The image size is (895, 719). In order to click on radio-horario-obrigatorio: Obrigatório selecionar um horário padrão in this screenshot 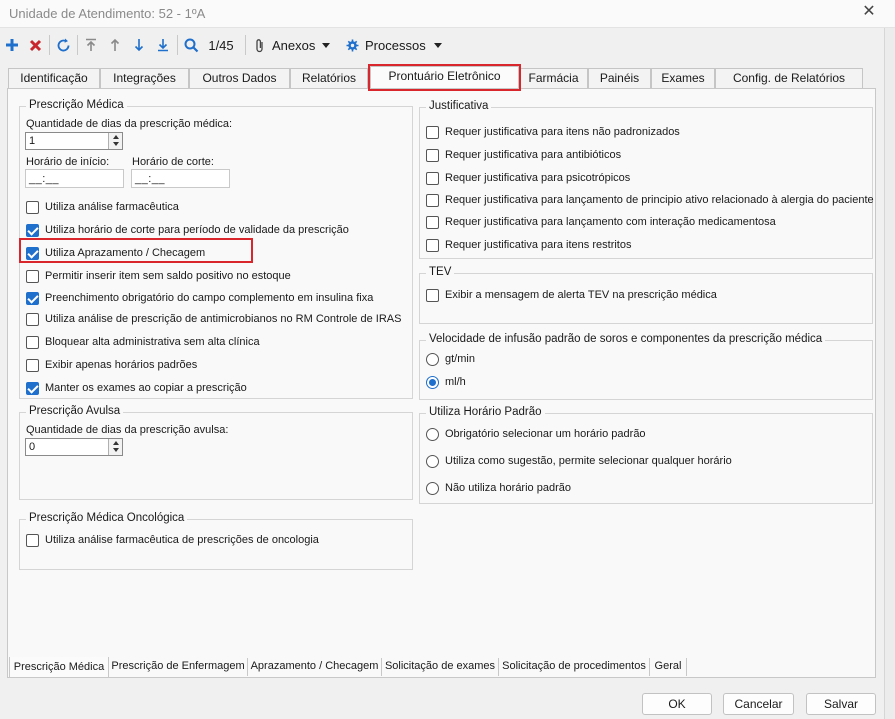, I will do `click(536, 434)`.